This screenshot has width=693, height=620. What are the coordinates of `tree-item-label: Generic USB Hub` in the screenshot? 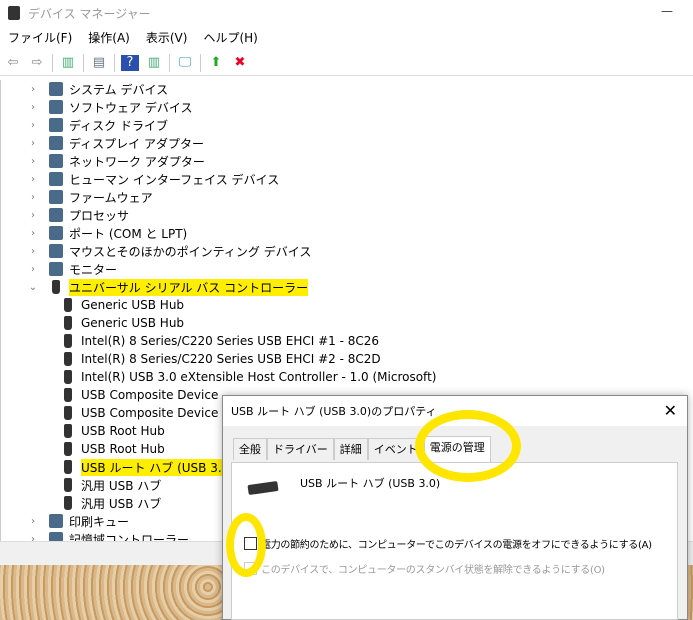 It's located at (133, 323).